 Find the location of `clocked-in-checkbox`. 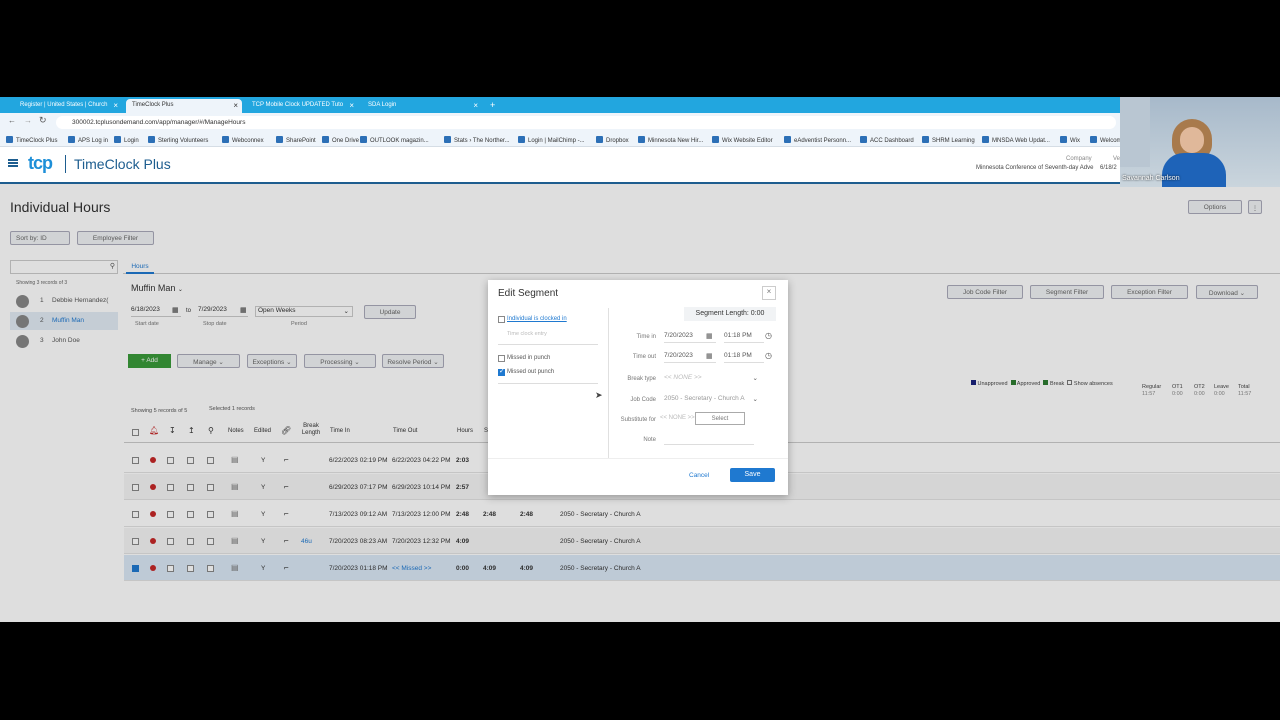

clocked-in-checkbox is located at coordinates (501, 319).